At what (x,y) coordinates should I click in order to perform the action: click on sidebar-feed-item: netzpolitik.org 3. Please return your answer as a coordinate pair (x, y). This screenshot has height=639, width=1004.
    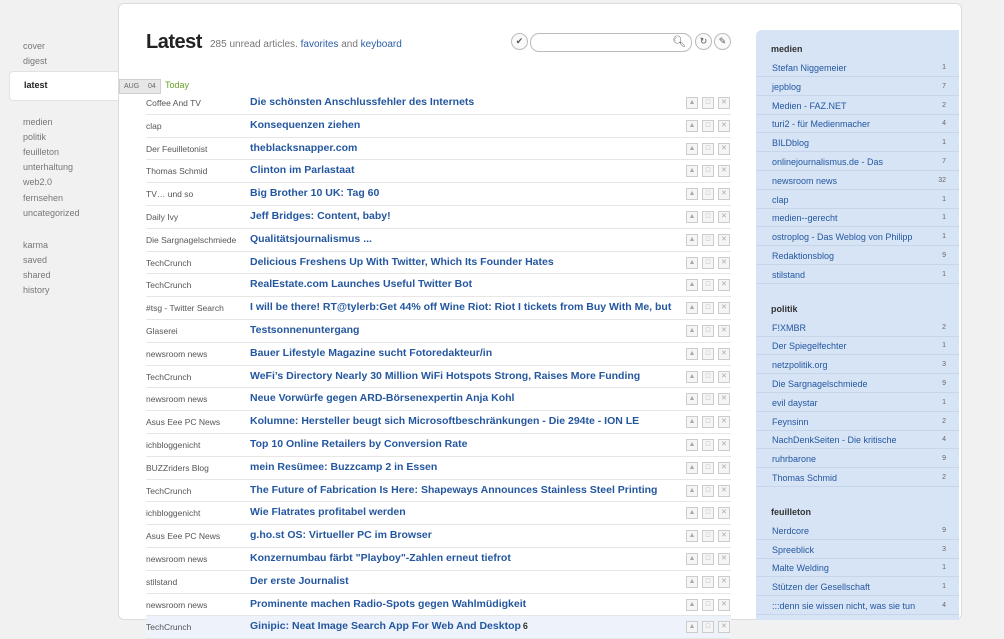
    Looking at the image, I should click on (857, 365).